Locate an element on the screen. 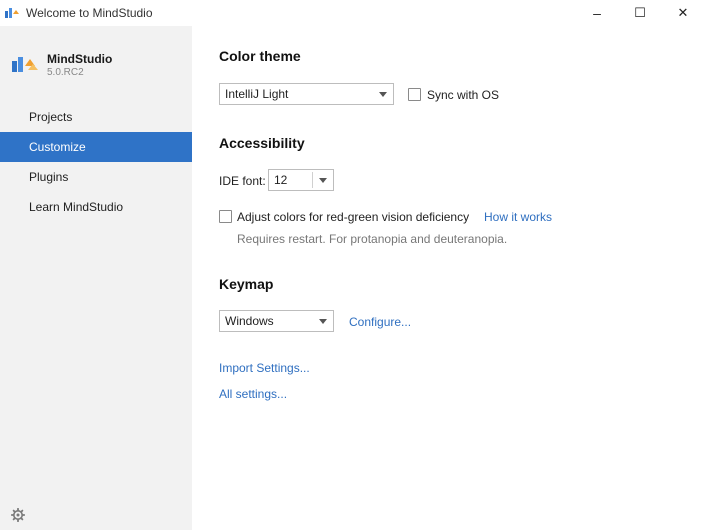 The height and width of the screenshot is (530, 705). keymap-select-value: Windows is located at coordinates (249, 321).